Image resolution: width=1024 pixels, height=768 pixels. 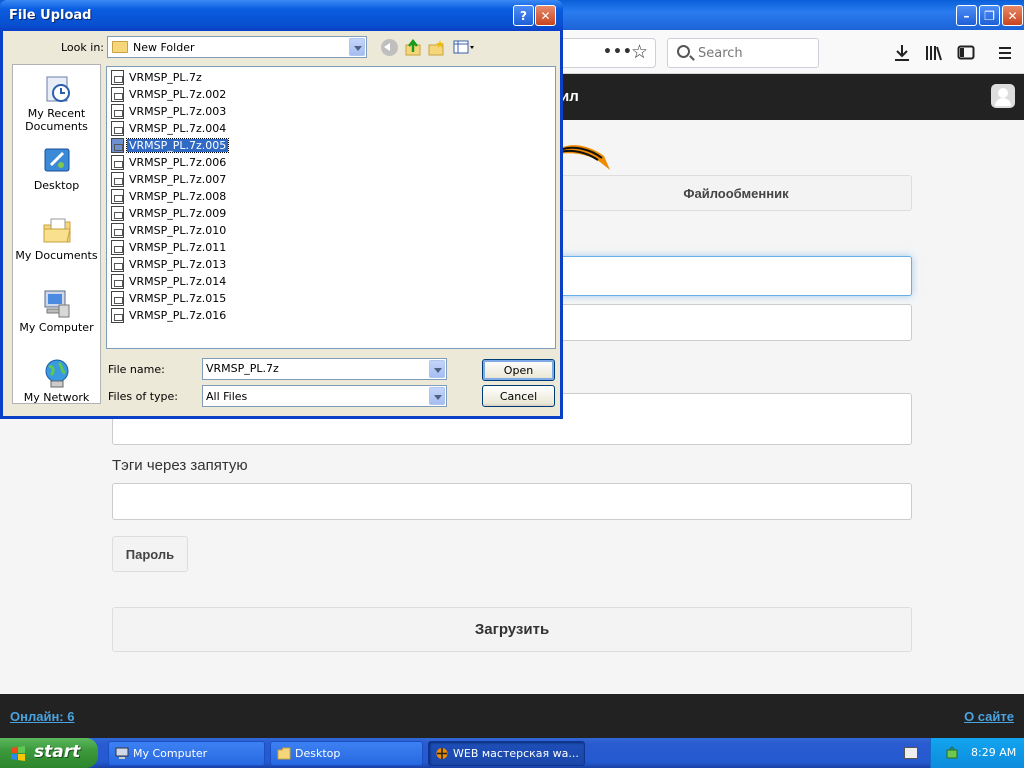 What do you see at coordinates (966, 53) in the screenshot?
I see `sidebar-icon` at bounding box center [966, 53].